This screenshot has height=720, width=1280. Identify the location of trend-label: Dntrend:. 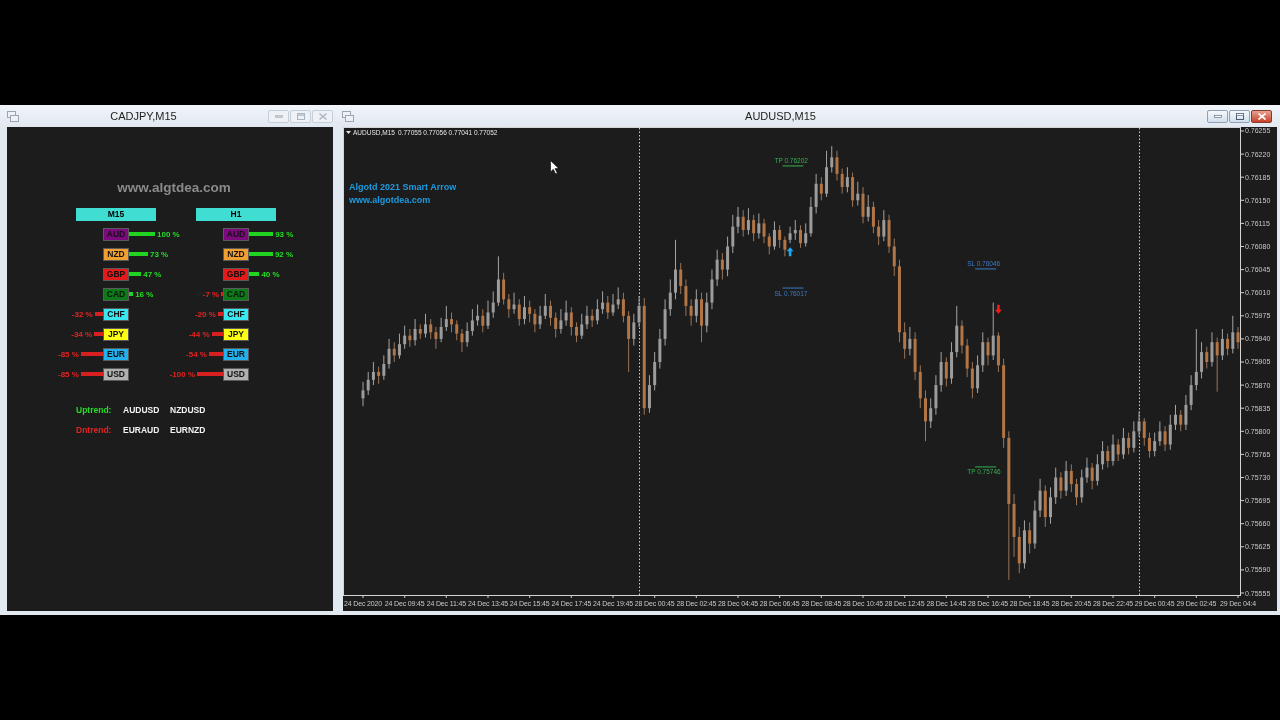
(94, 430).